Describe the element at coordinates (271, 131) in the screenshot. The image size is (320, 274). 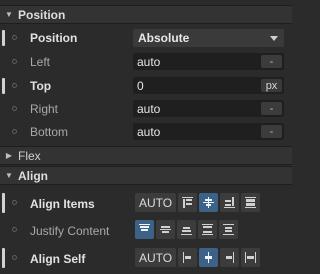
I see `bottom-unit-button: -` at that location.